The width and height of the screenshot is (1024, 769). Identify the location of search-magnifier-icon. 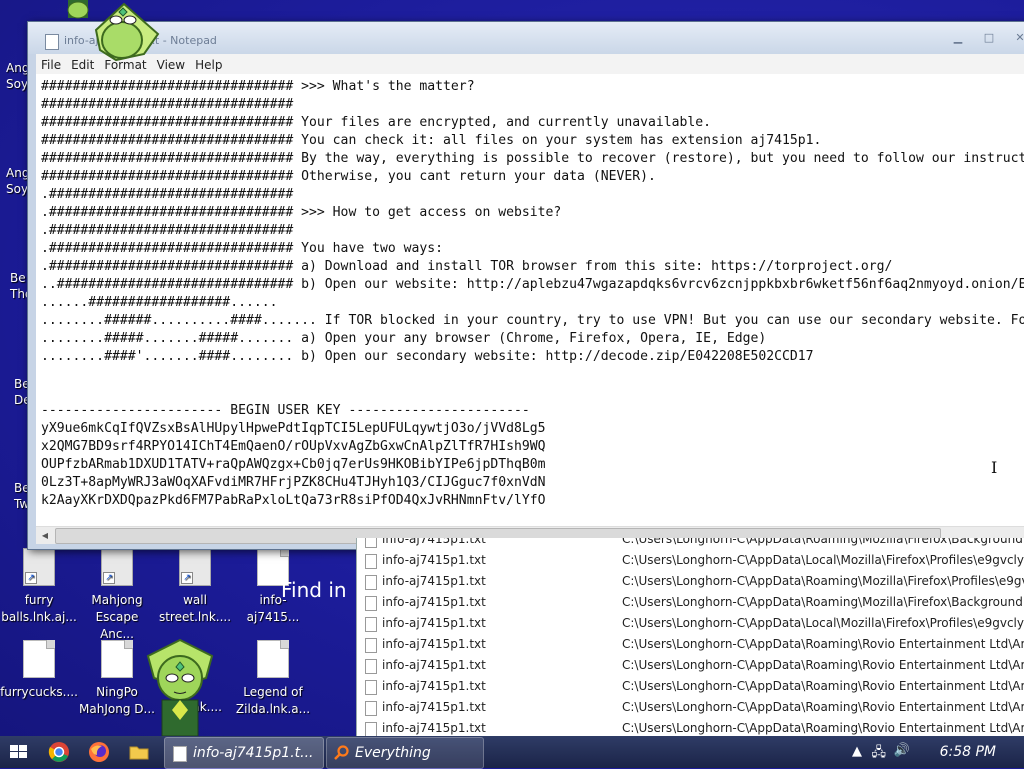
(341, 752).